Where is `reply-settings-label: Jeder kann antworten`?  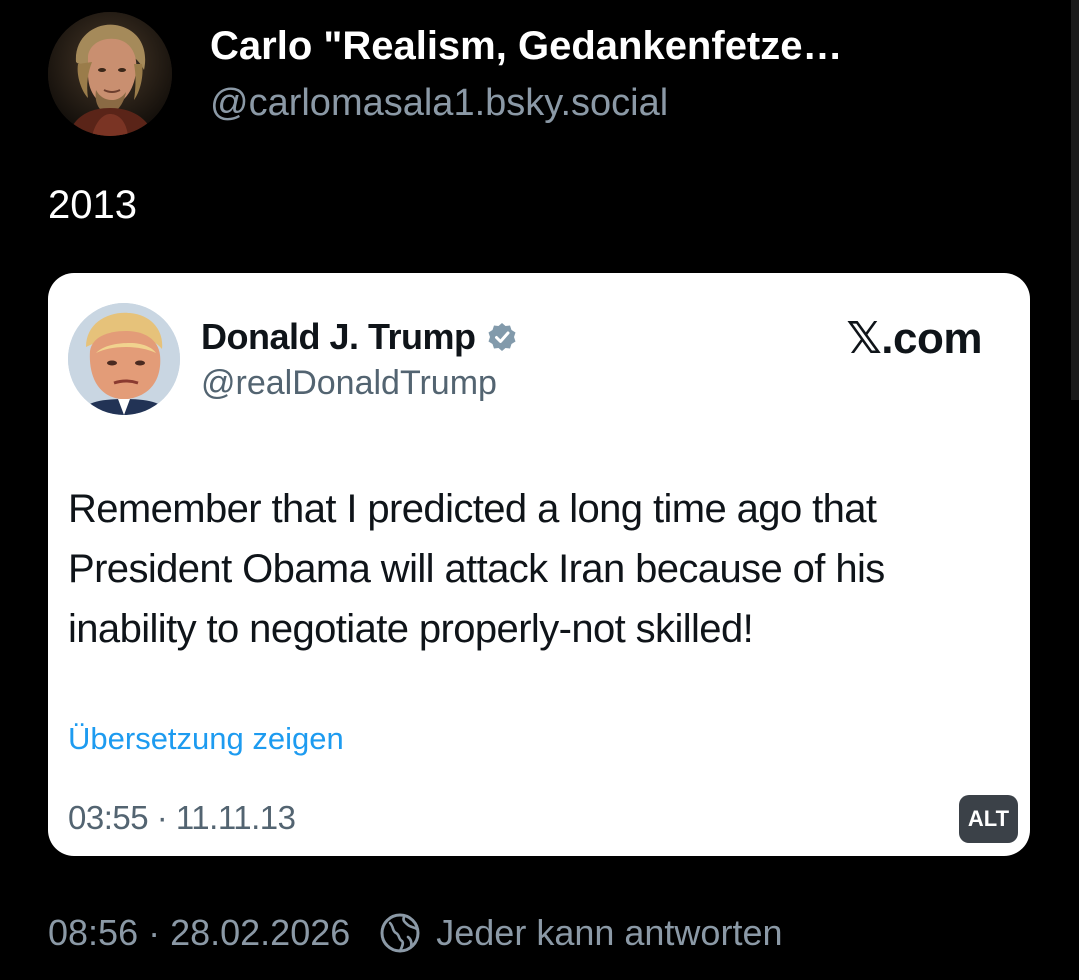
reply-settings-label: Jeder kann antworten is located at coordinates (609, 932).